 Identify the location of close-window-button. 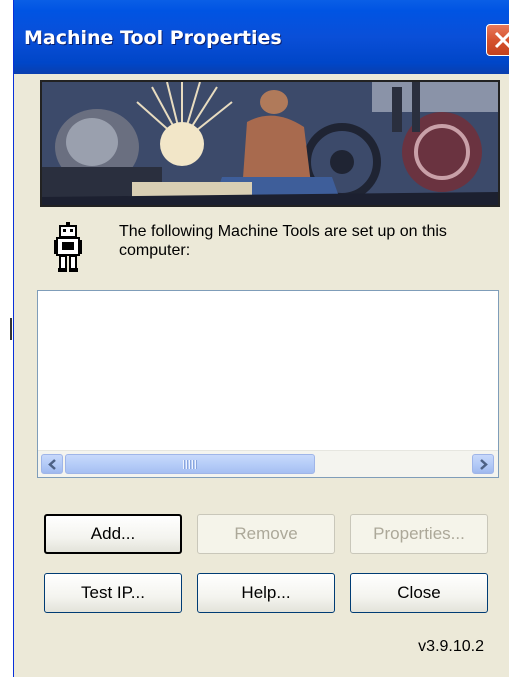
(497, 40).